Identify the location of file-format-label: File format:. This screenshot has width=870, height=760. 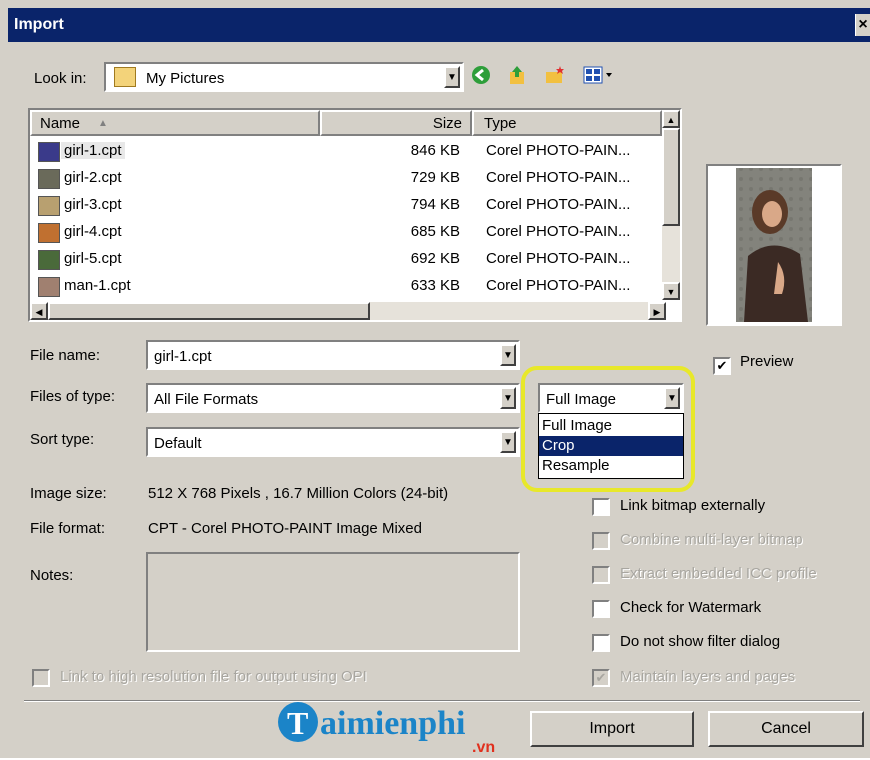
(68, 528).